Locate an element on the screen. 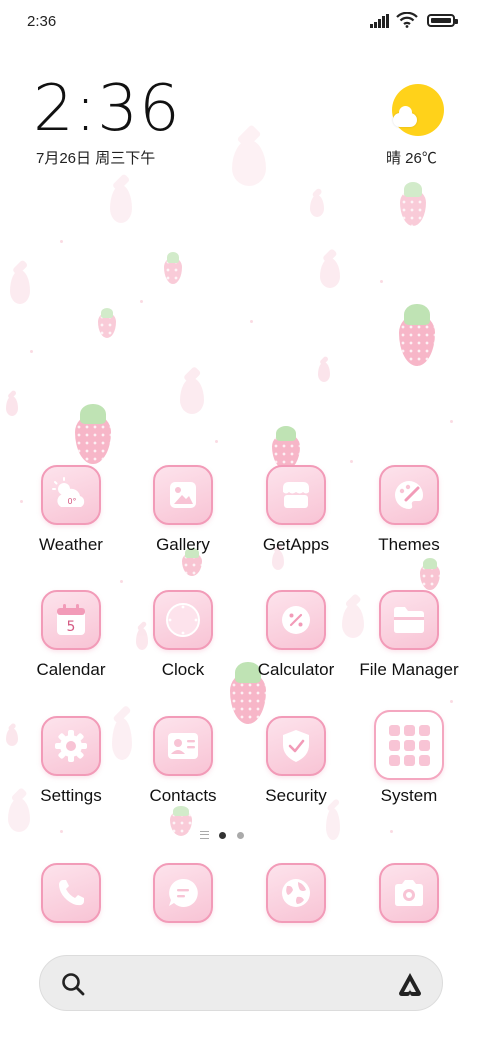  app-label: System is located at coordinates (409, 795).